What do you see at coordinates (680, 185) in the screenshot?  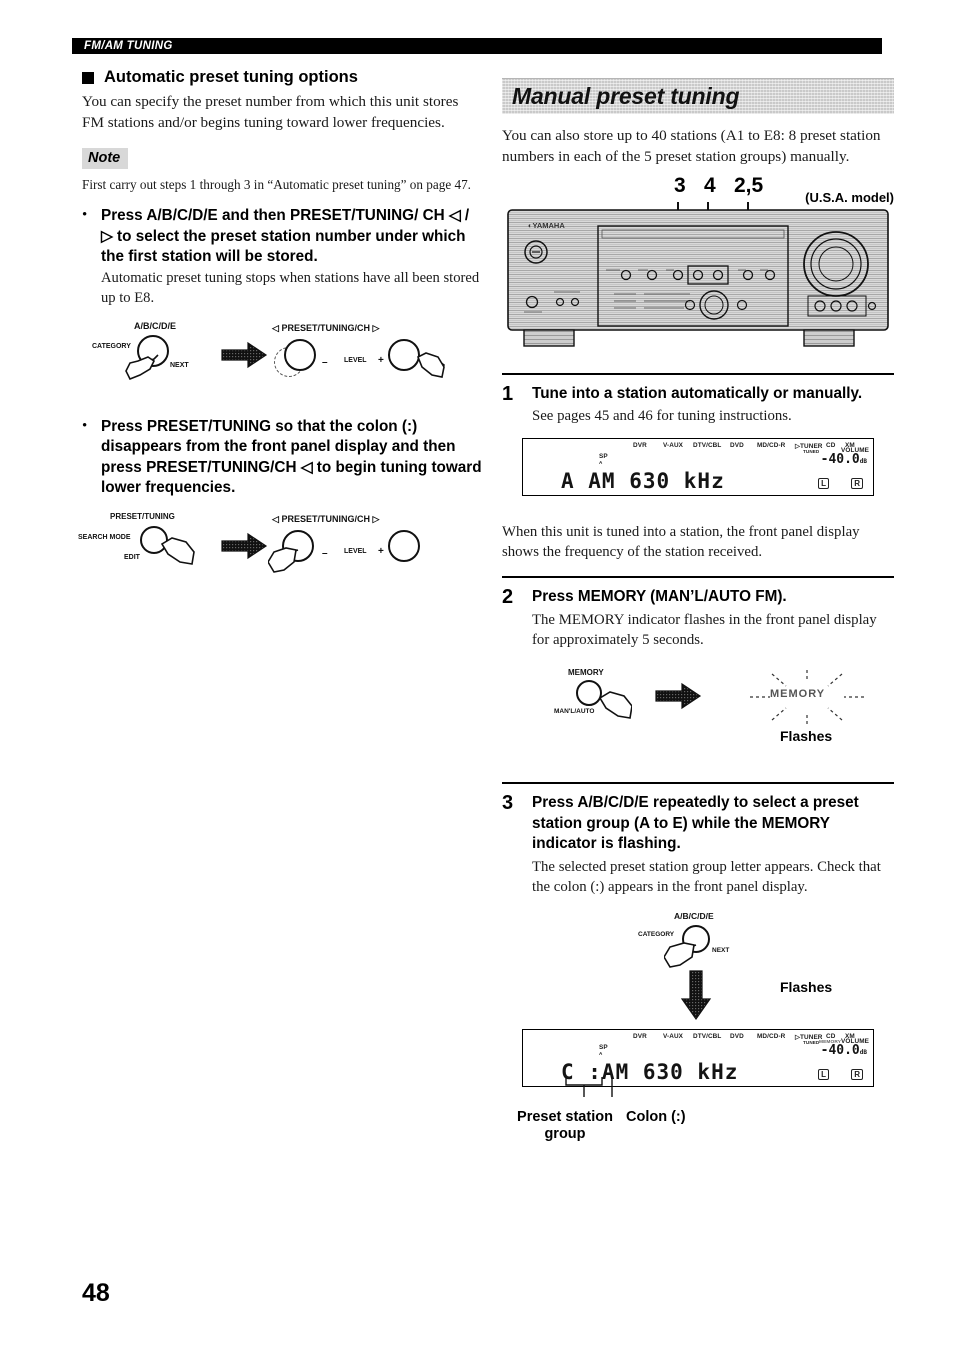 I see `callout-3: 3` at bounding box center [680, 185].